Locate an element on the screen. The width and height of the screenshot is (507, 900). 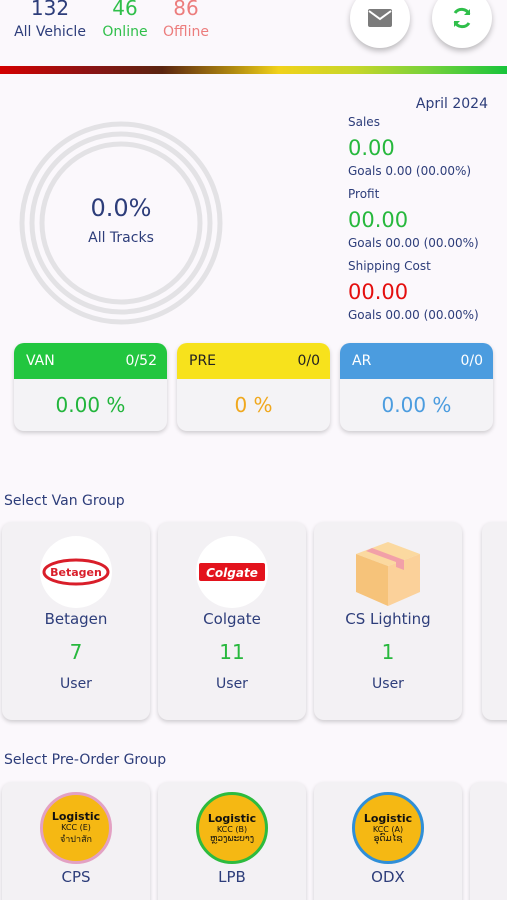
refresh-button is located at coordinates (462, 24).